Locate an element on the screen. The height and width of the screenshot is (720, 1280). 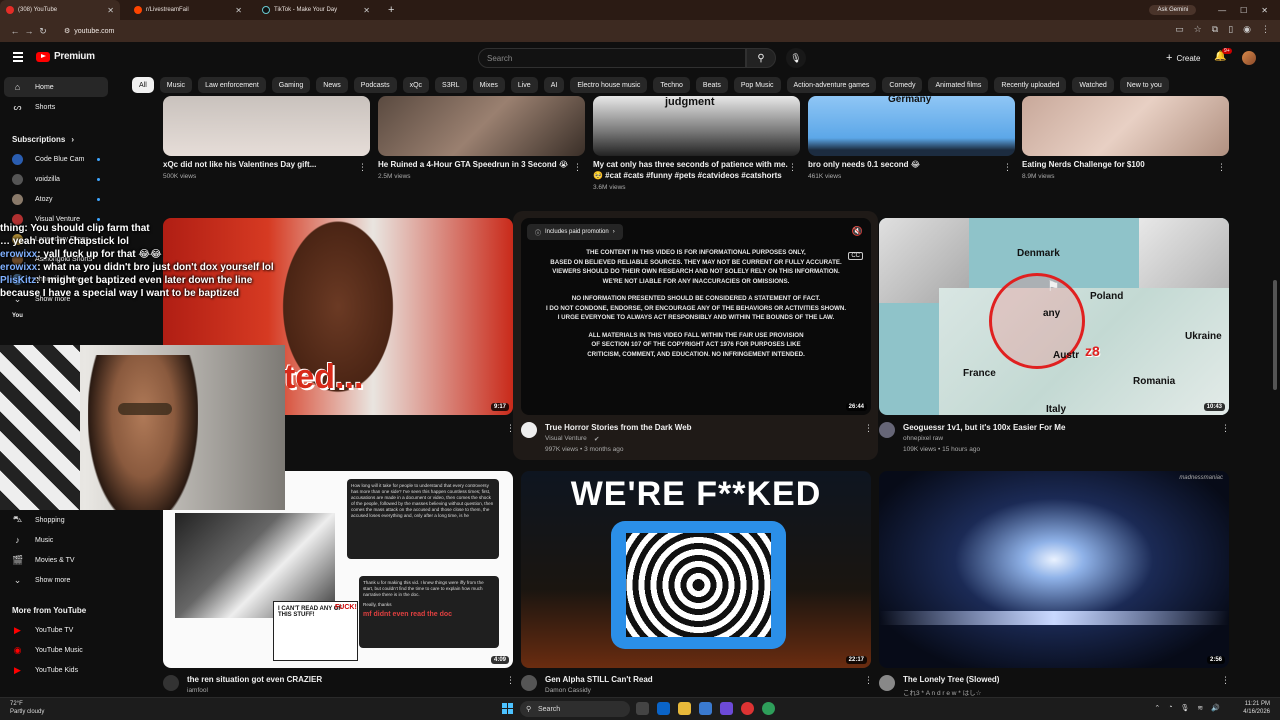
video-thumbnail: madnessmaniac 2:56 is located at coordinates (1054, 569).